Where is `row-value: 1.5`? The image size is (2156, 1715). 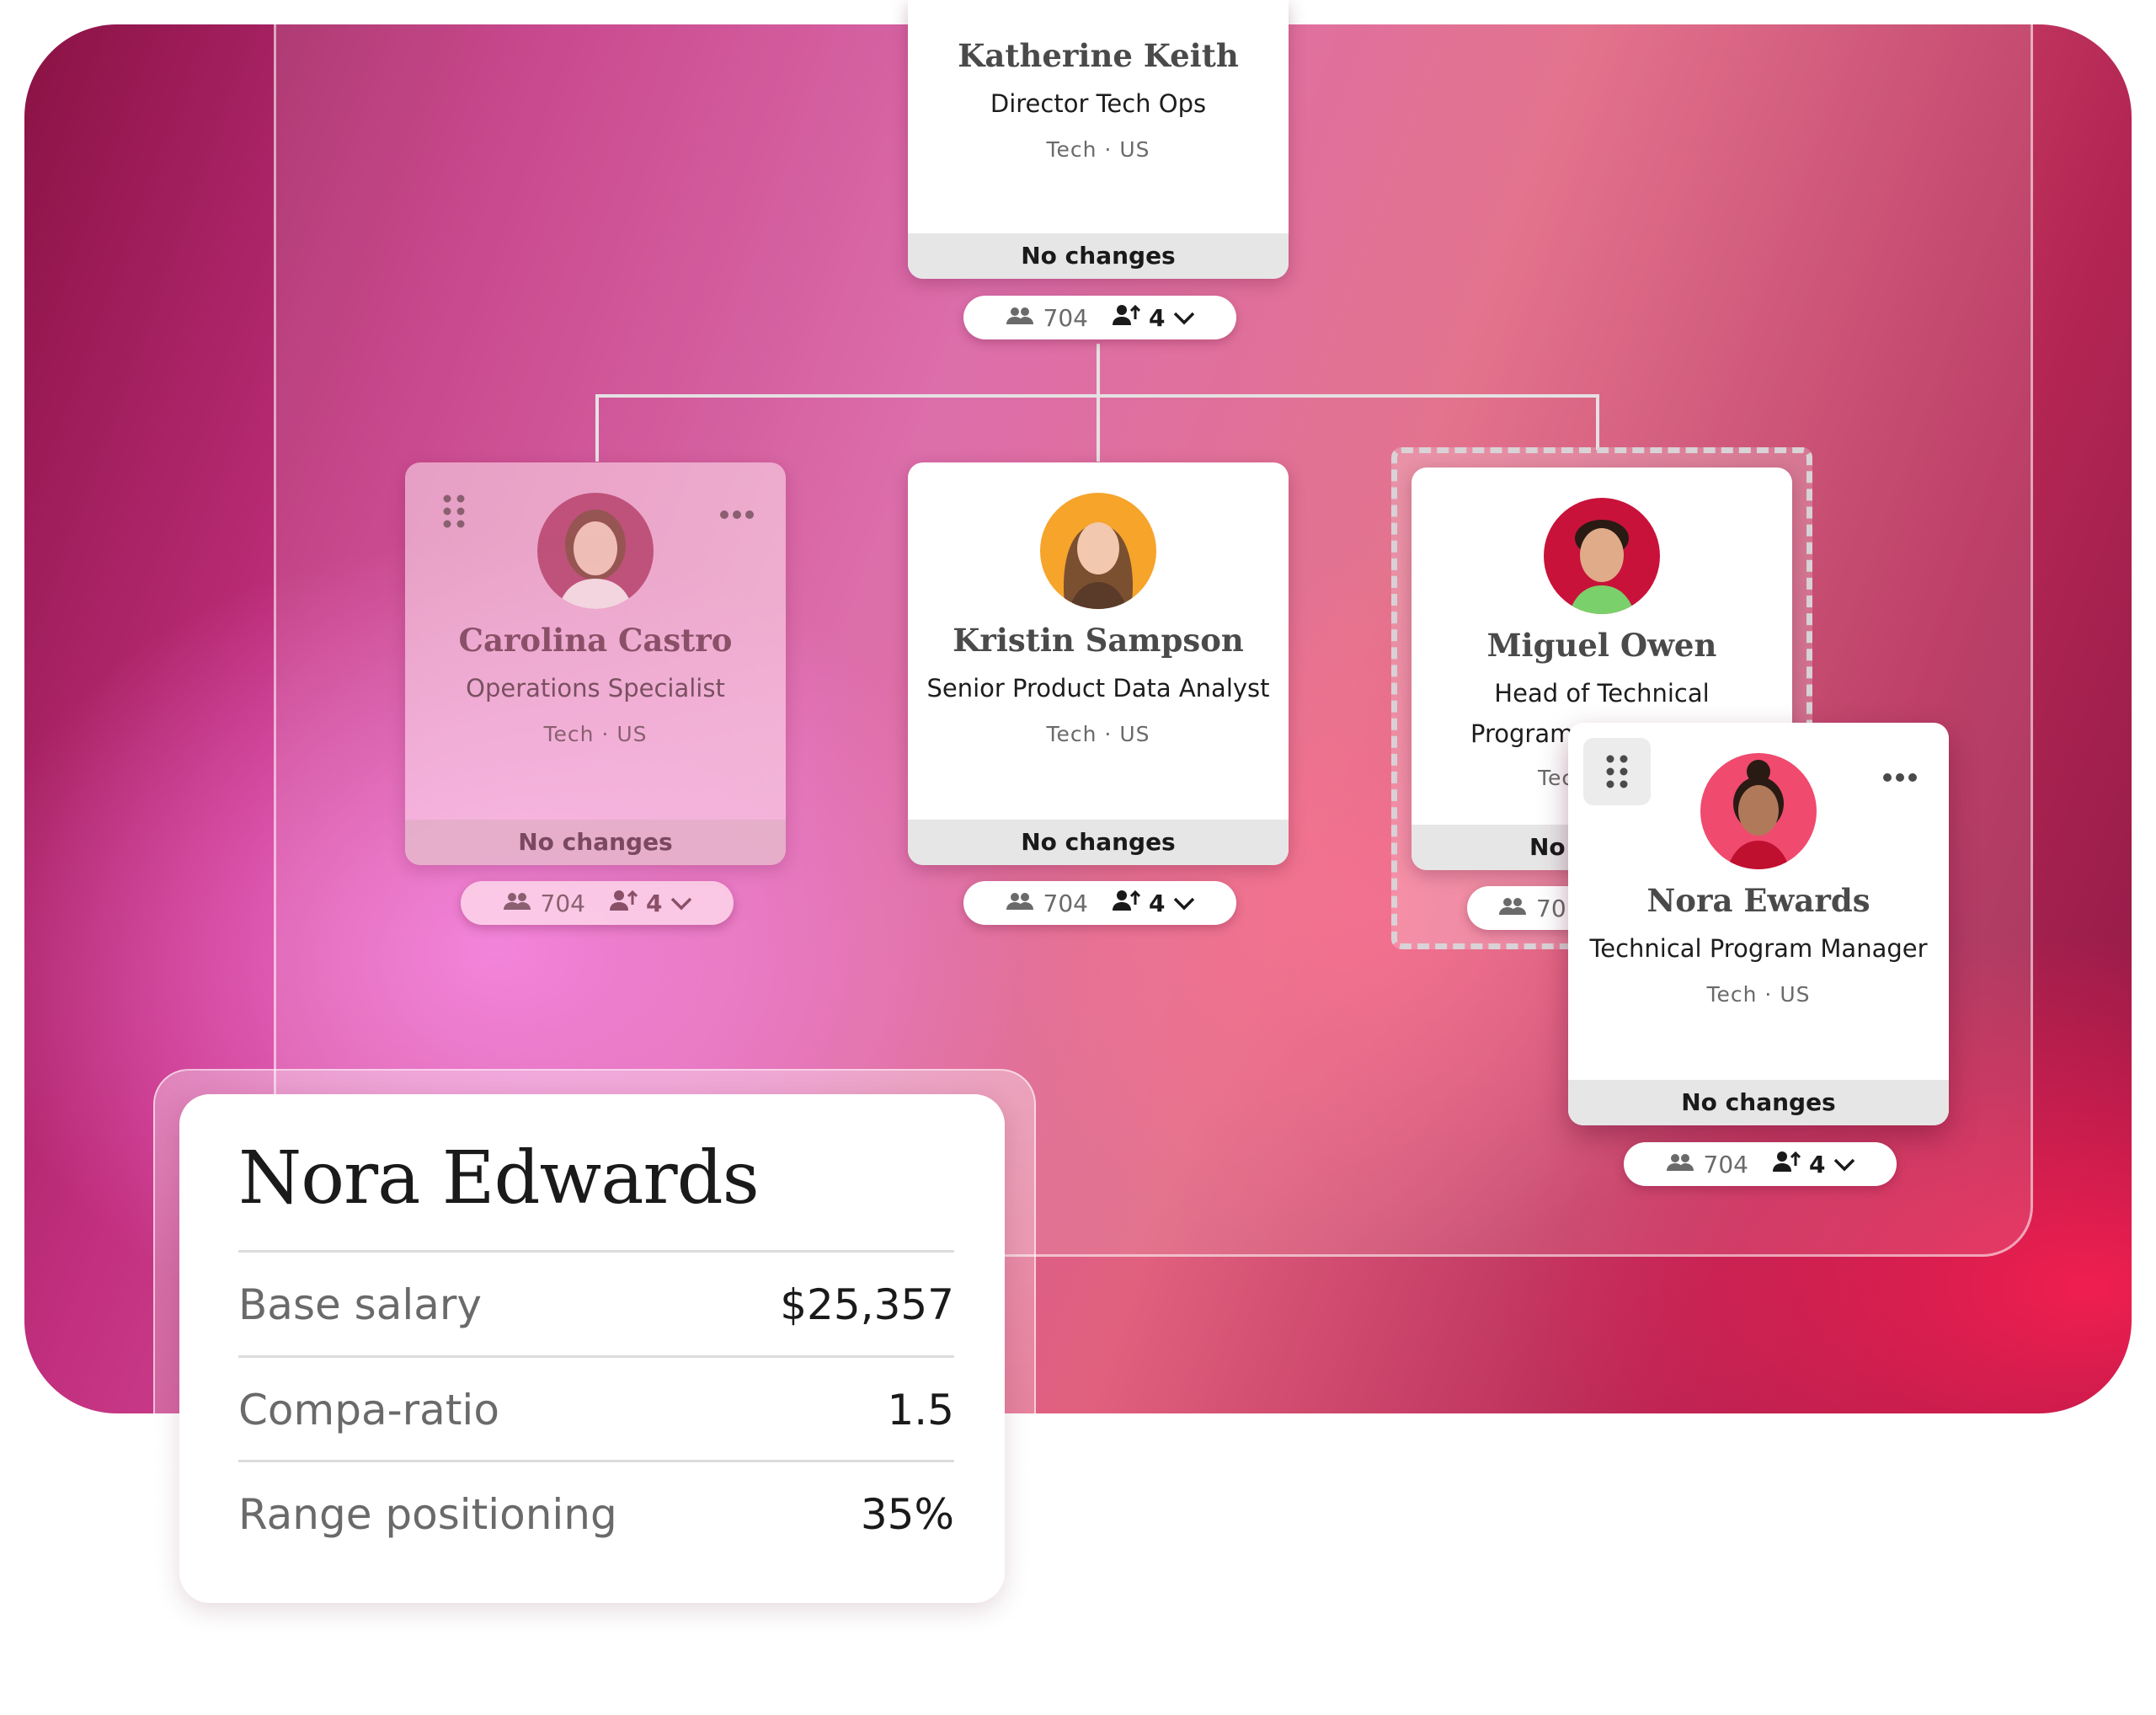
row-value: 1.5 is located at coordinates (920, 1410).